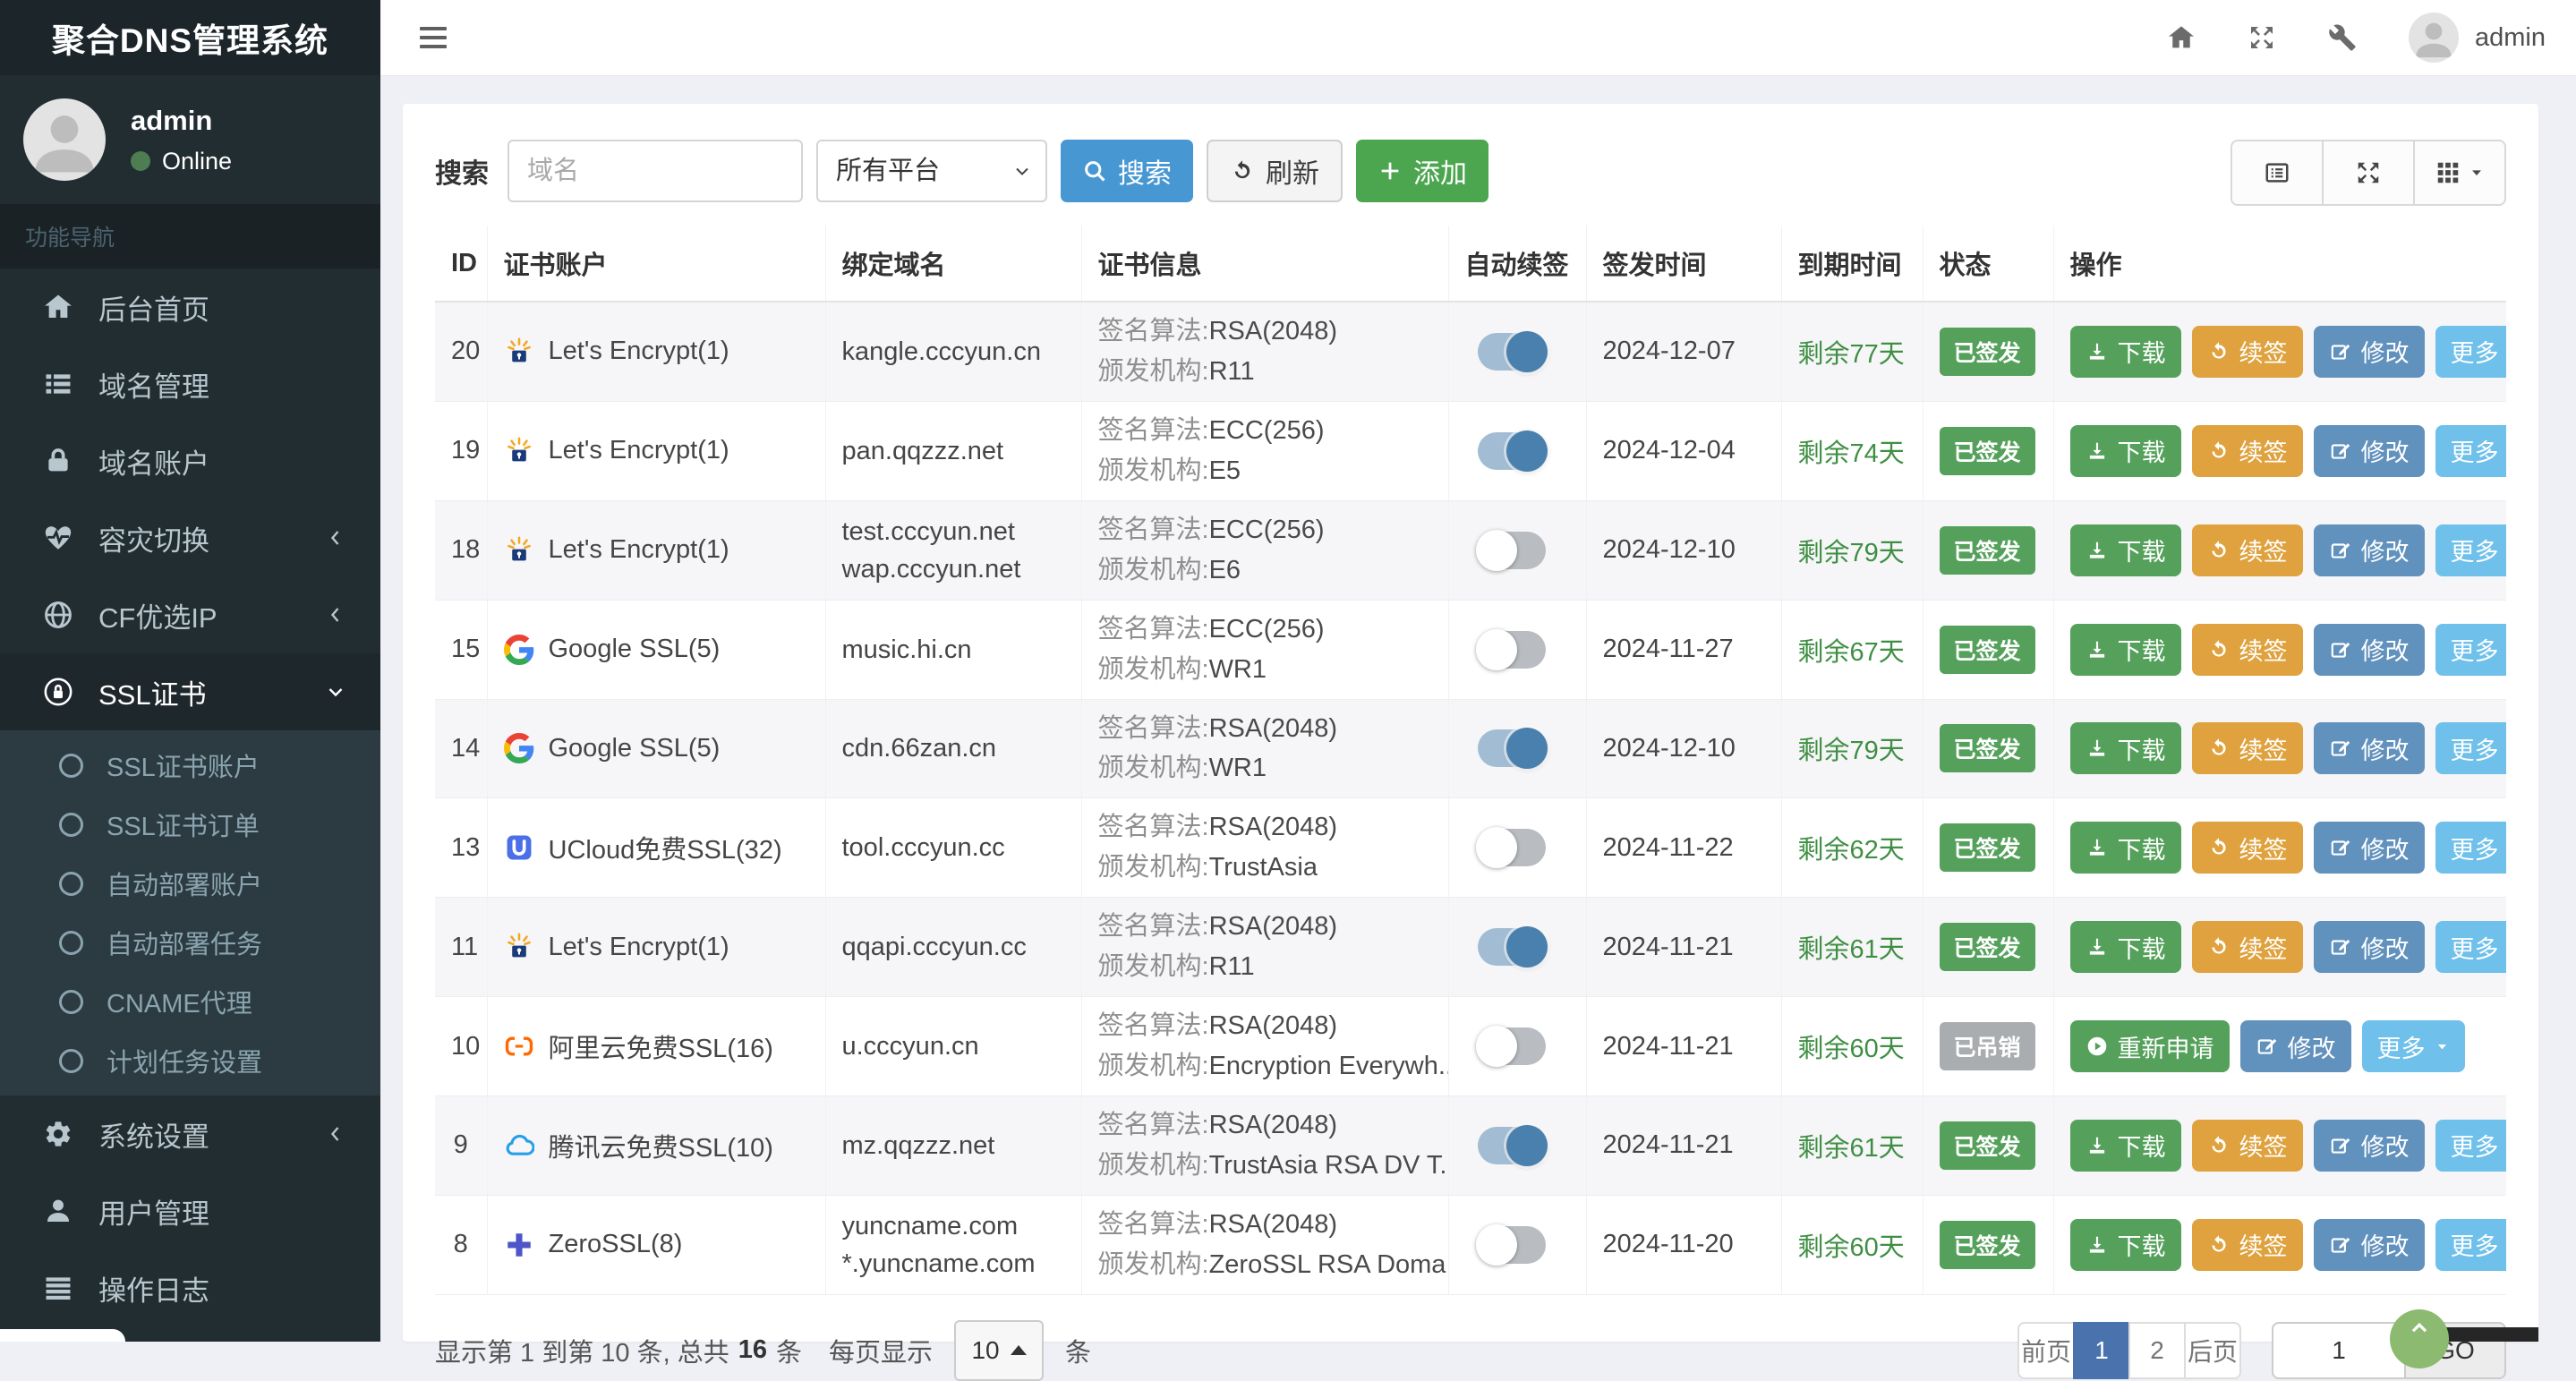  I want to click on platform-select: 所有平台, so click(931, 171).